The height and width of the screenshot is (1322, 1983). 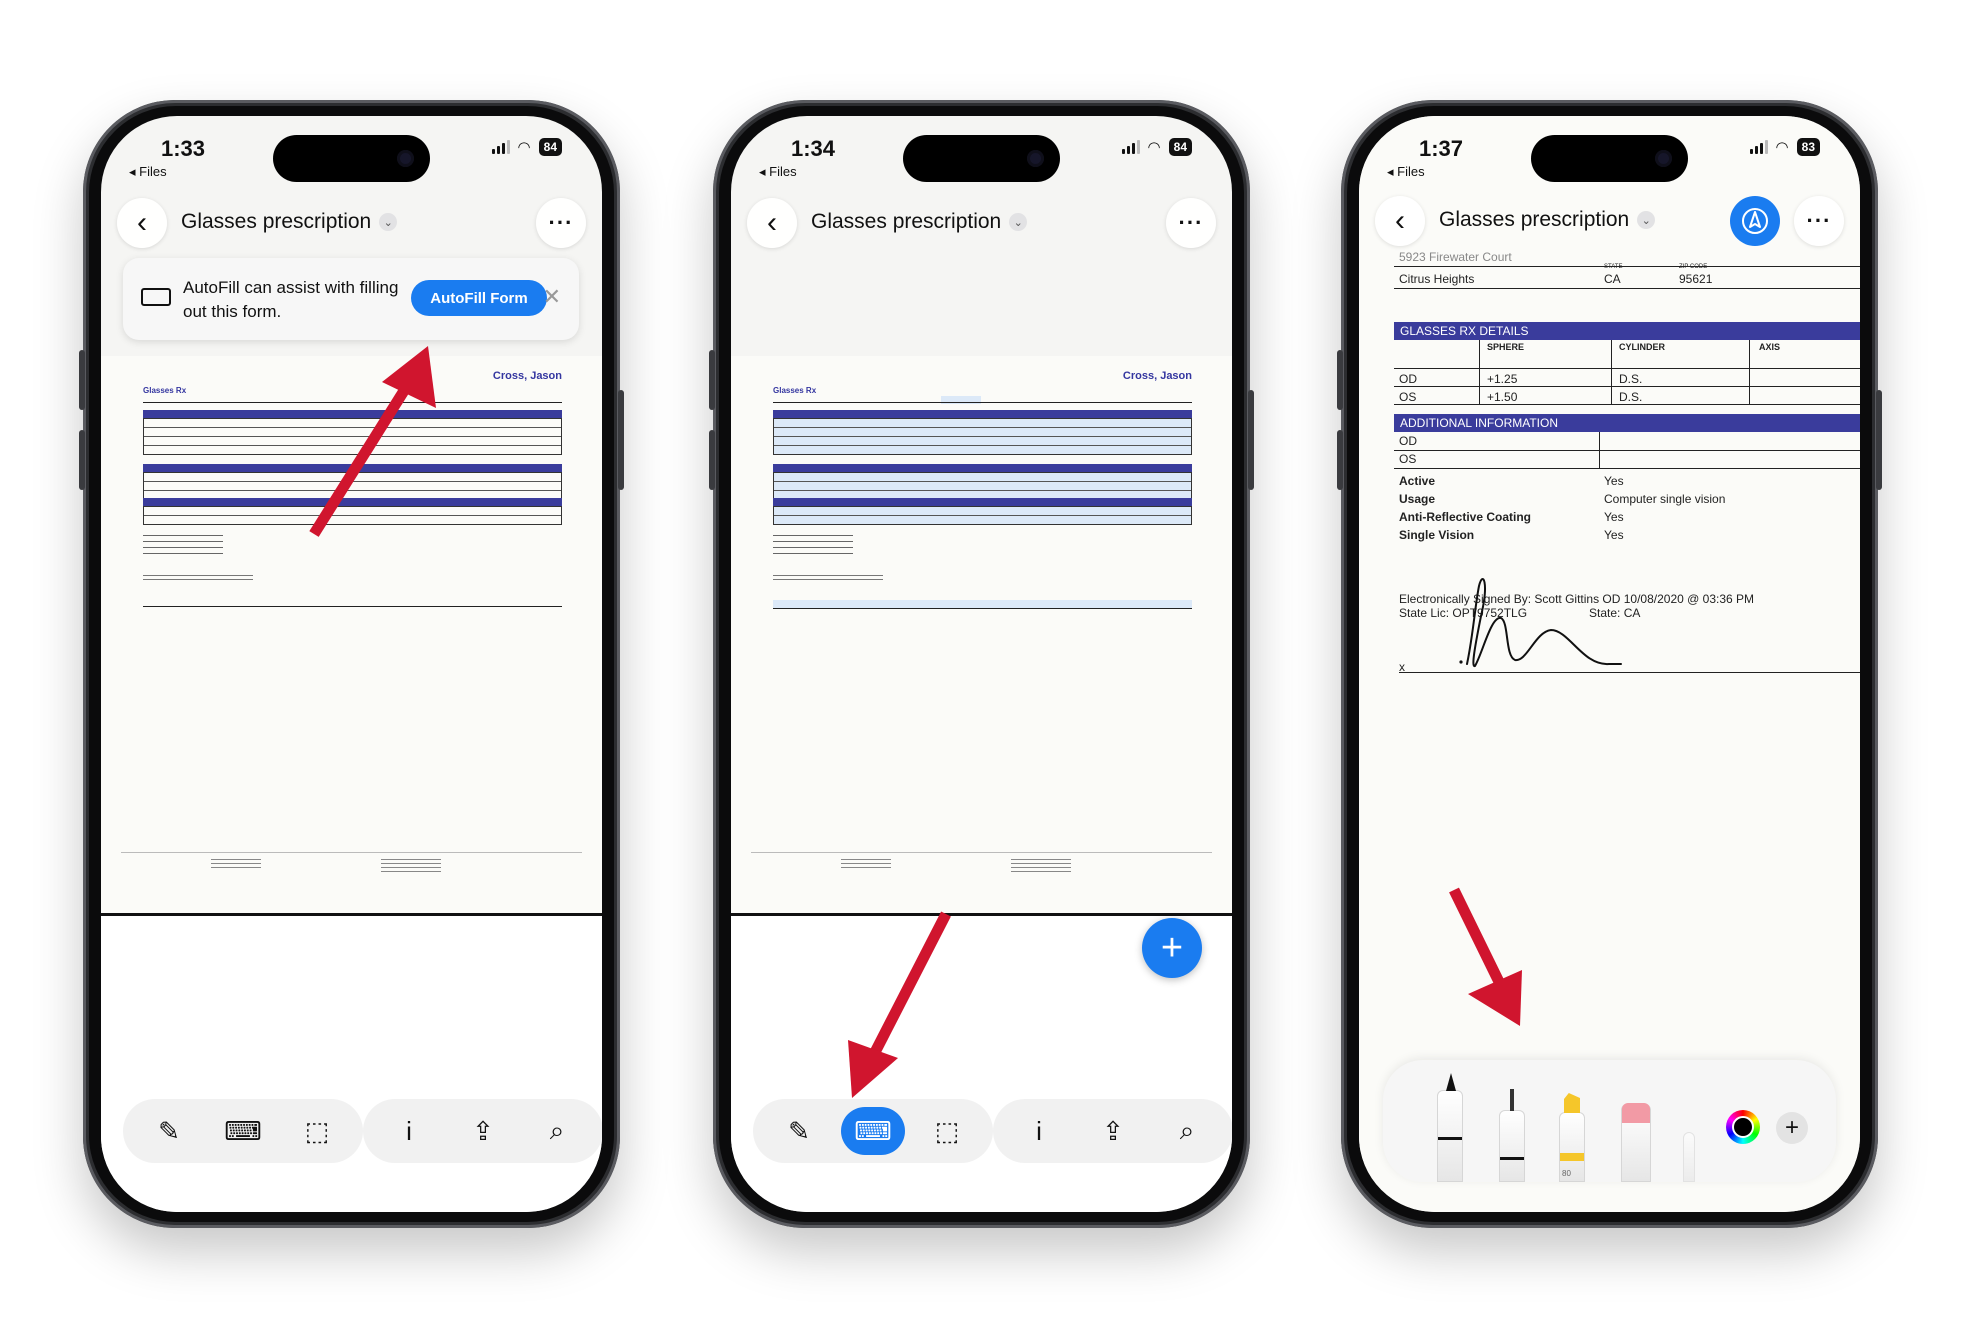 I want to click on additional-info-bar, so click(x=982, y=502).